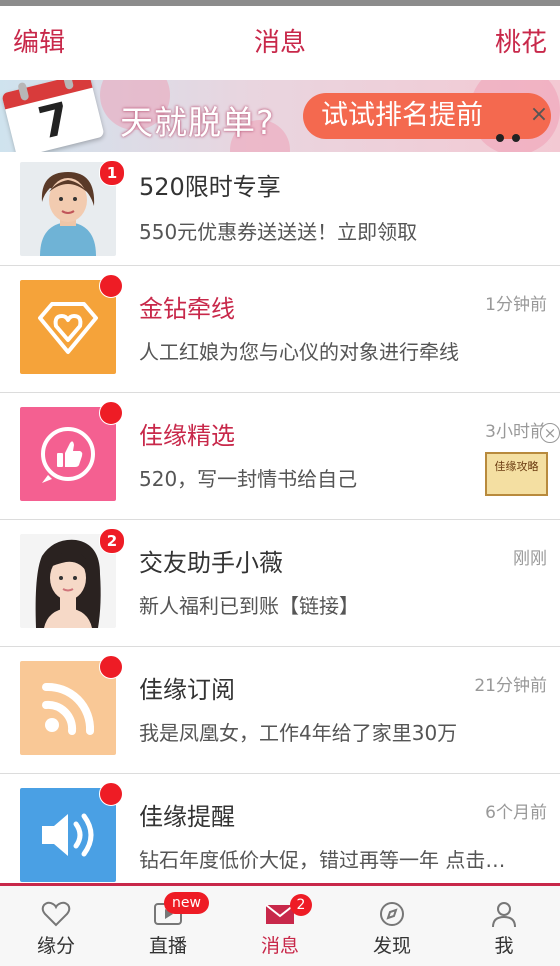  Describe the element at coordinates (167, 946) in the screenshot. I see `tab-label: 直播` at that location.